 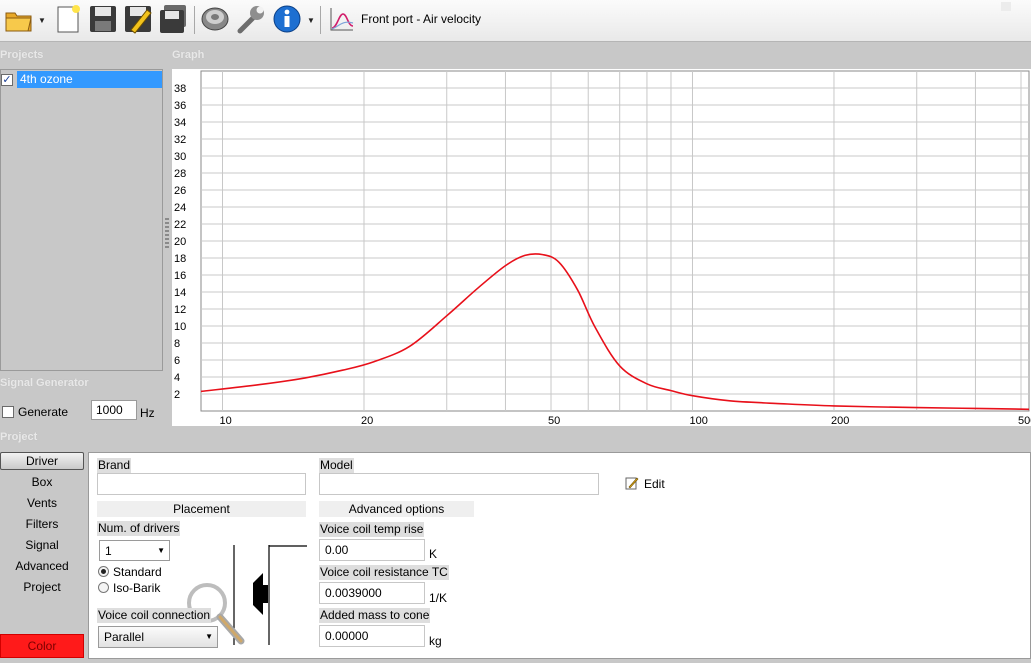 I want to click on save-icon, so click(x=103, y=19).